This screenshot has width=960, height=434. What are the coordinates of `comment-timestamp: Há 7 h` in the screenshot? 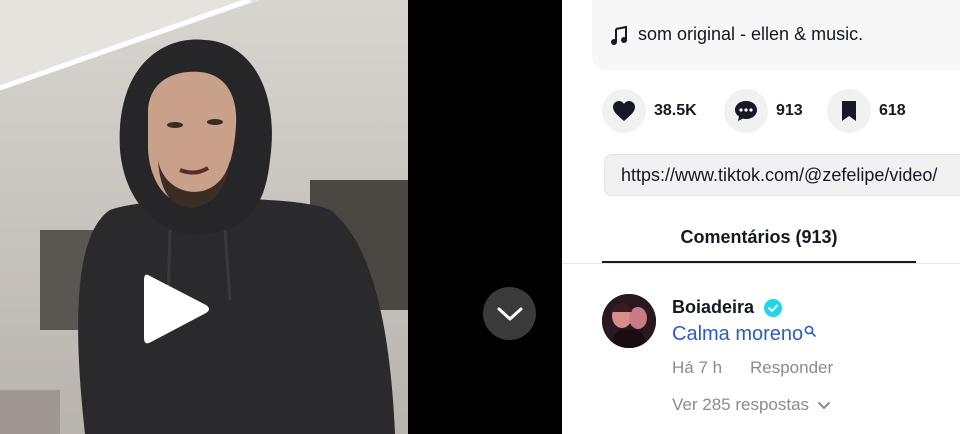 It's located at (697, 367).